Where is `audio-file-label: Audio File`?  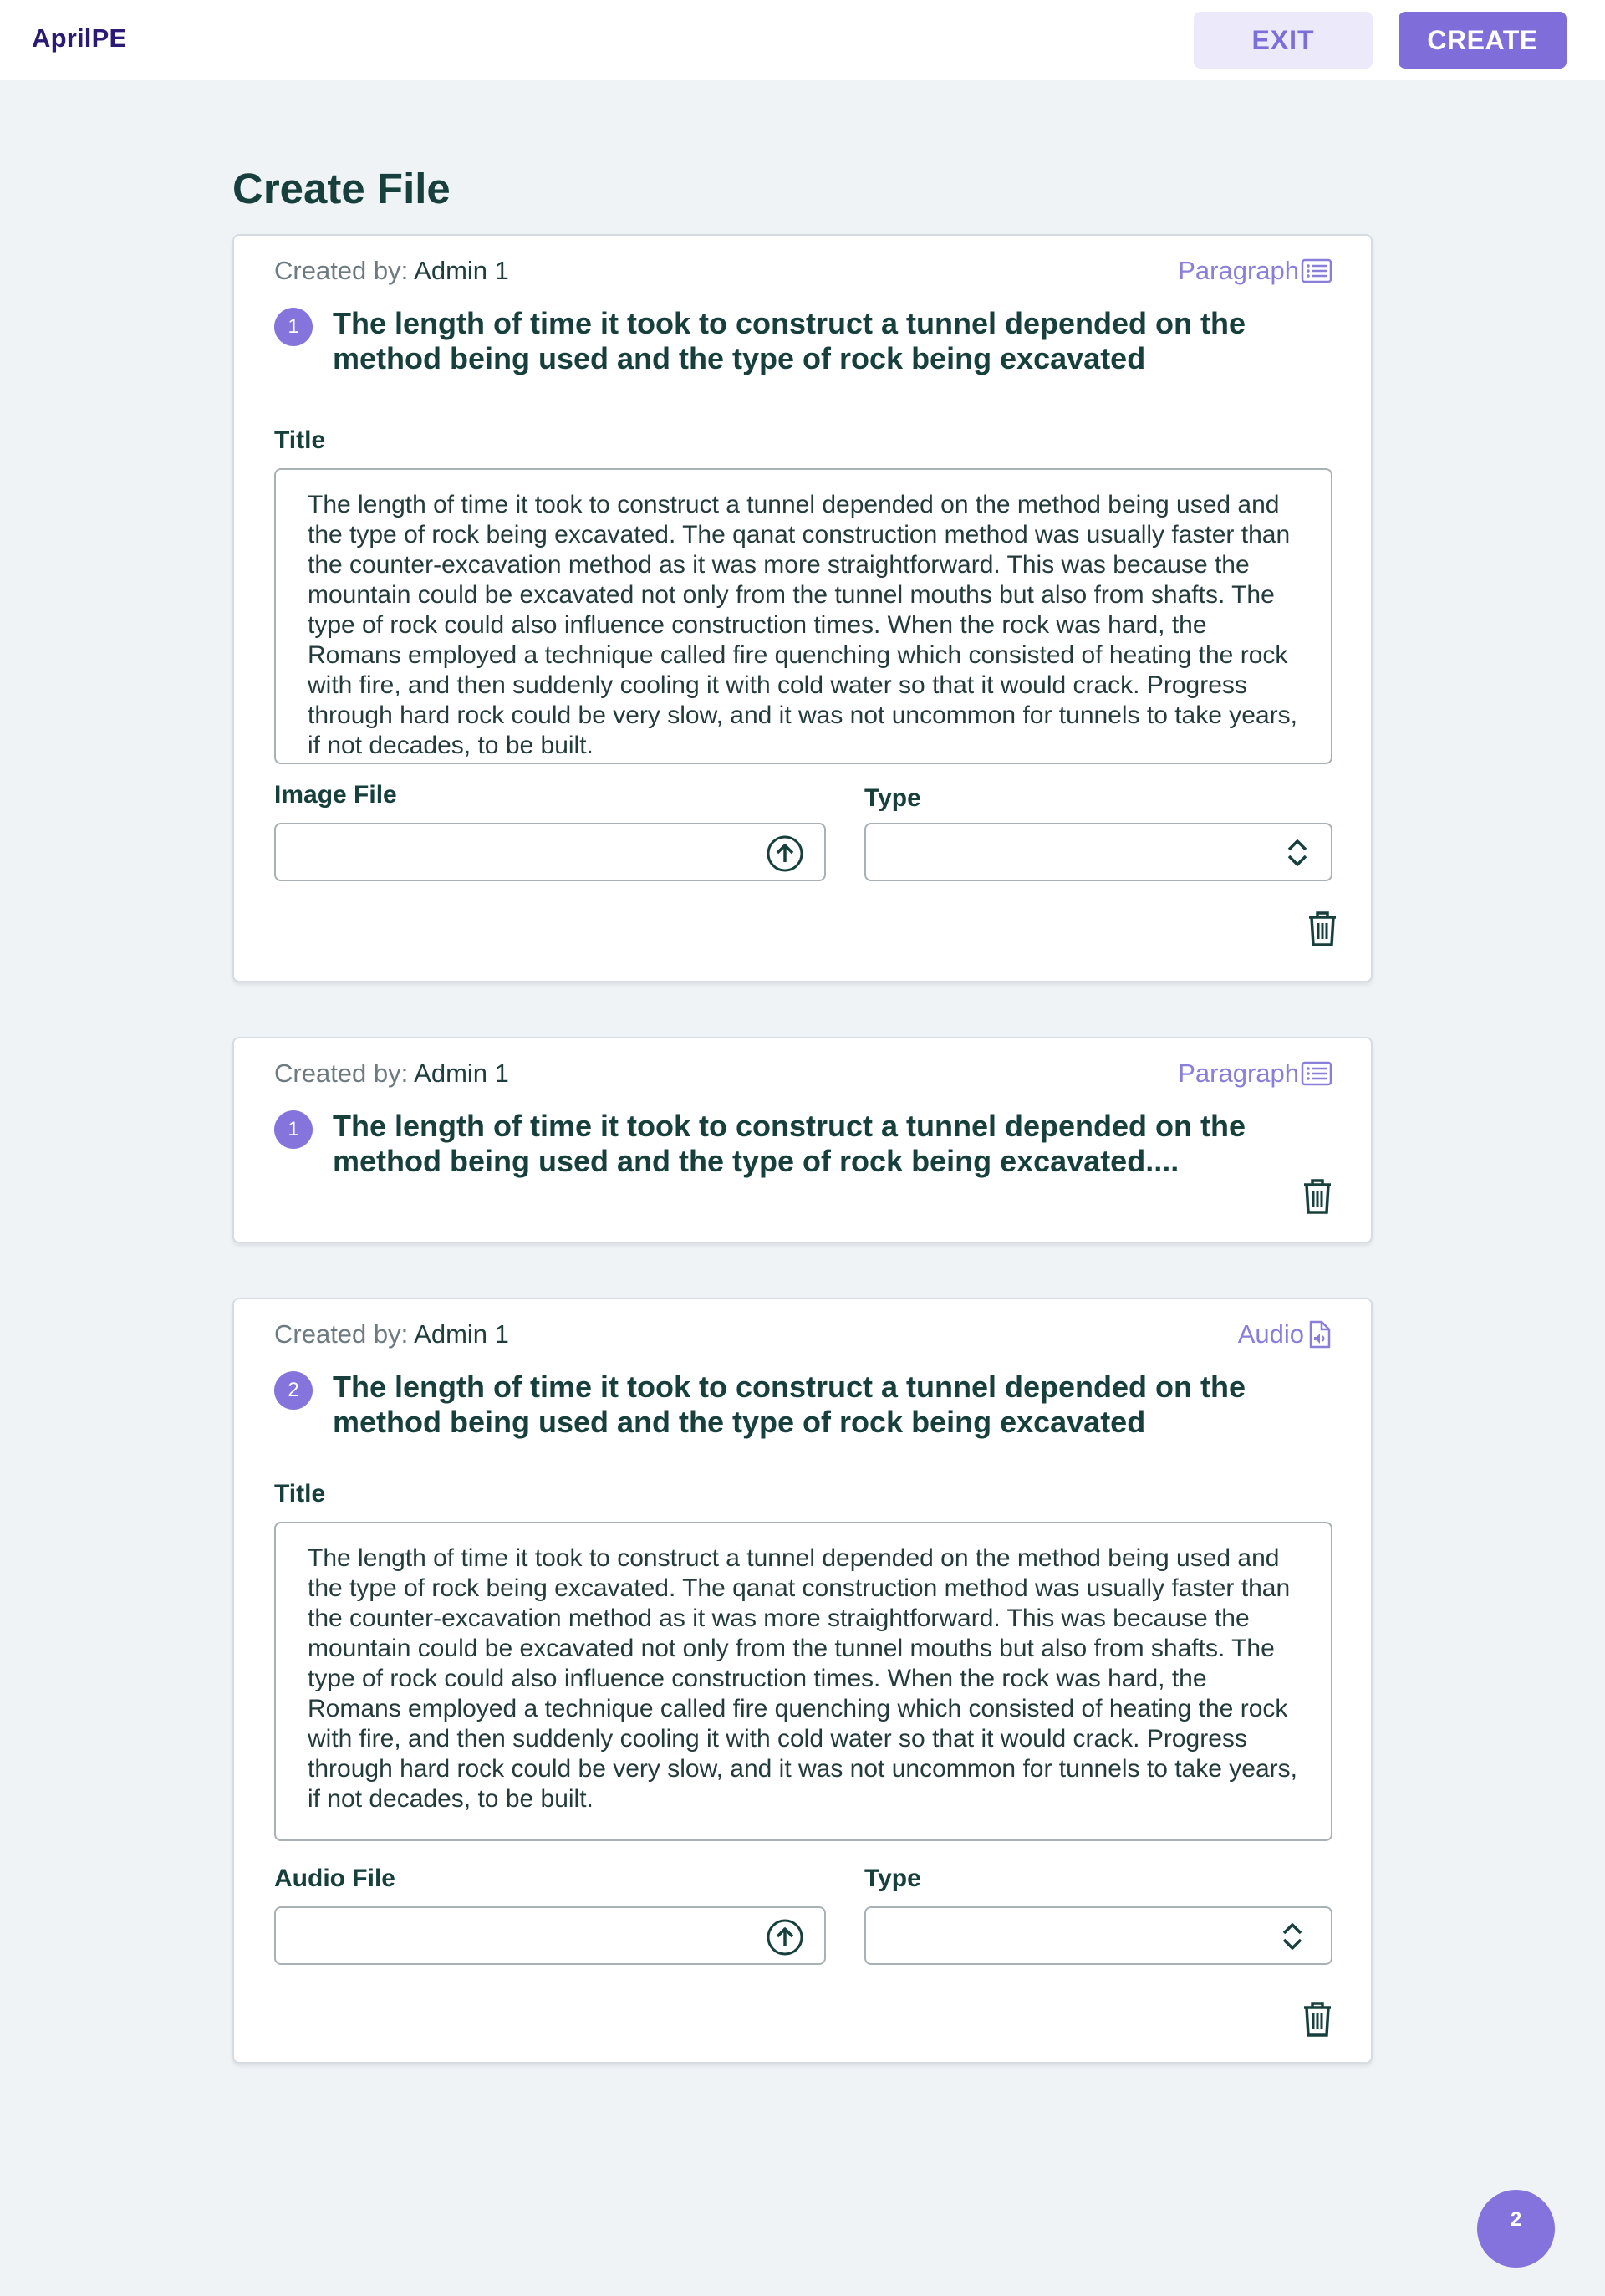 audio-file-label: Audio File is located at coordinates (334, 1879).